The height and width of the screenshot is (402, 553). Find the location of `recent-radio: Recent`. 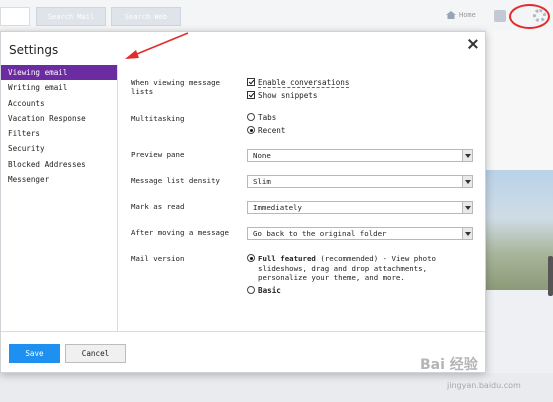

recent-radio: Recent is located at coordinates (266, 131).